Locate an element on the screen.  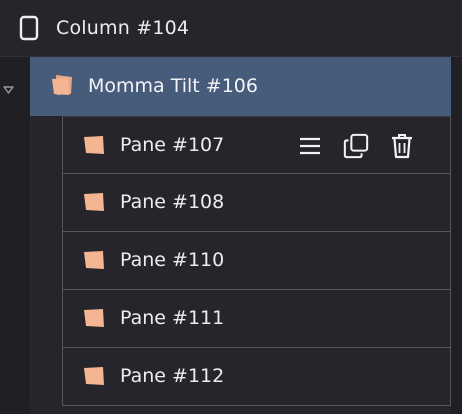
duplicate-icon is located at coordinates (356, 146).